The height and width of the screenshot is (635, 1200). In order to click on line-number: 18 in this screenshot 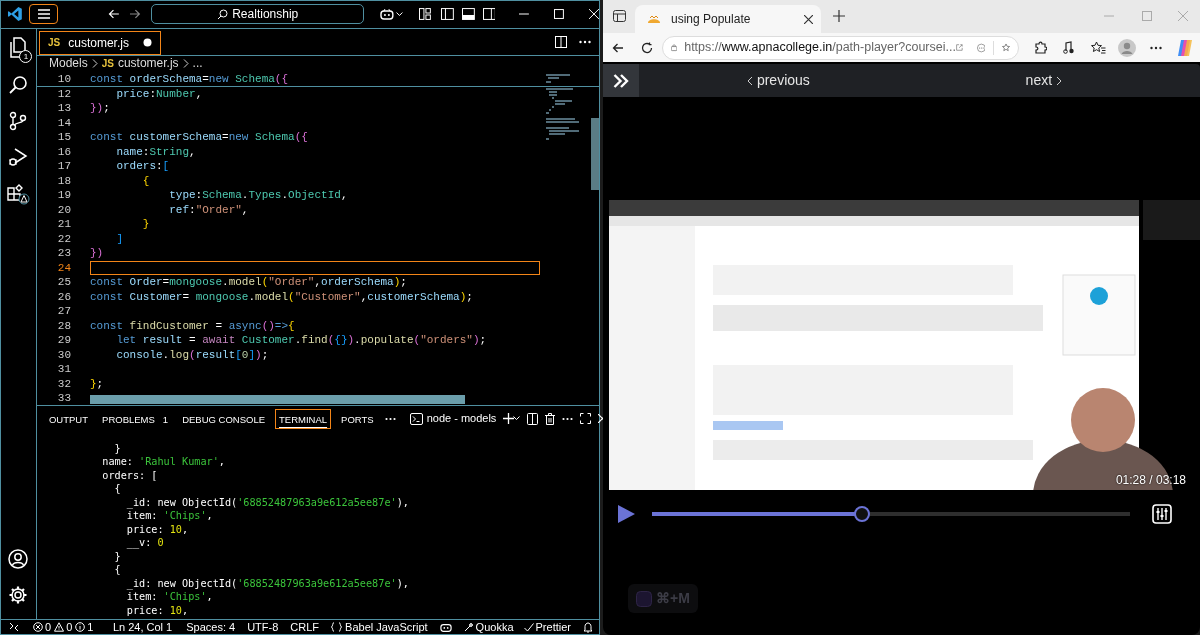, I will do `click(63, 181)`.